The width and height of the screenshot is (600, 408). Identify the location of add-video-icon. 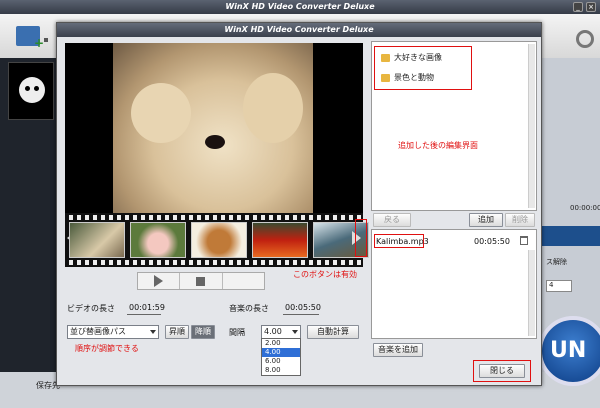
(30, 38).